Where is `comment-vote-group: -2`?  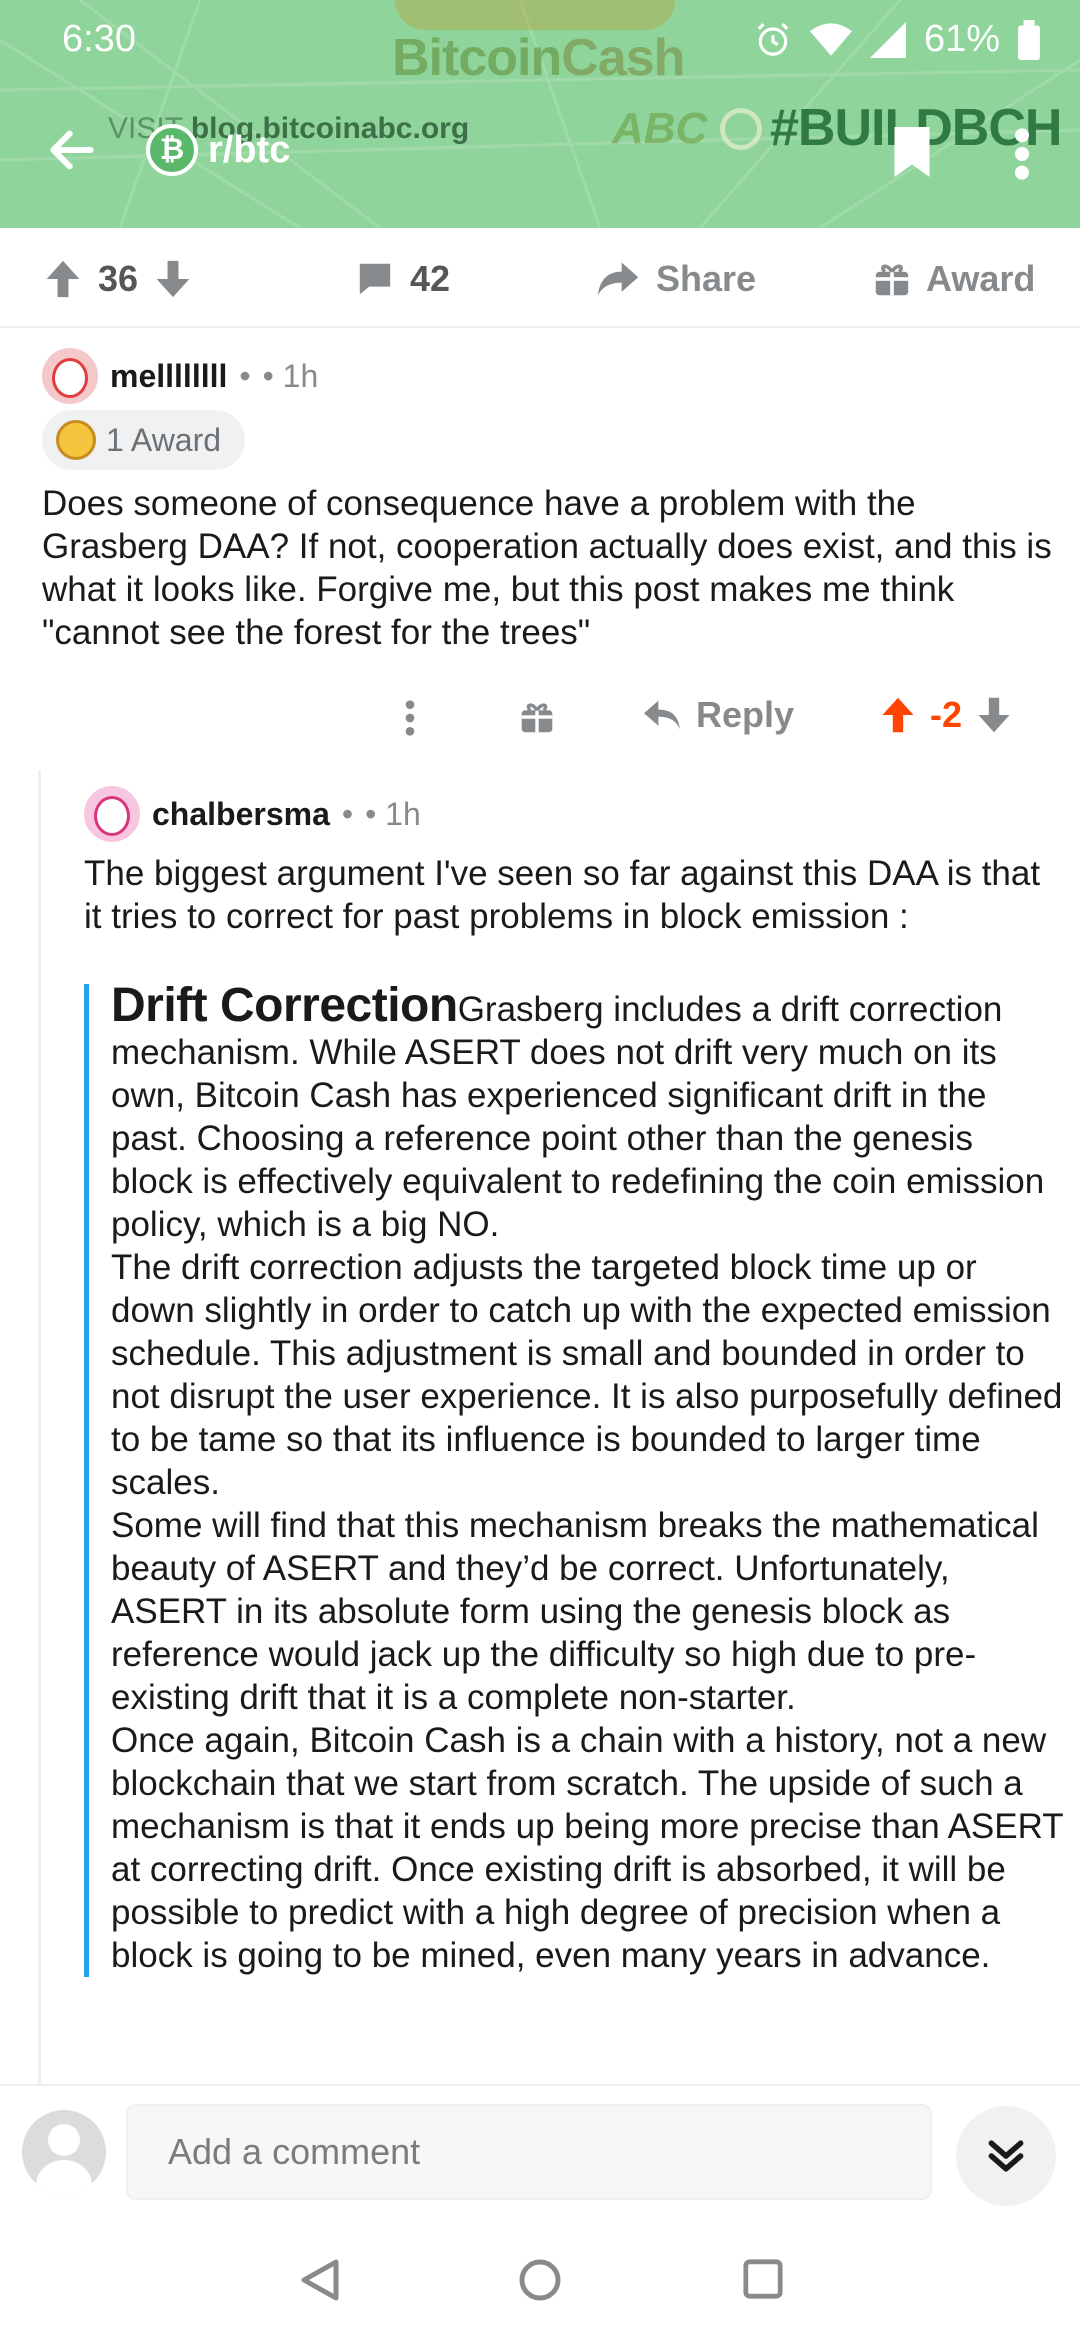
comment-vote-group: -2 is located at coordinates (946, 715).